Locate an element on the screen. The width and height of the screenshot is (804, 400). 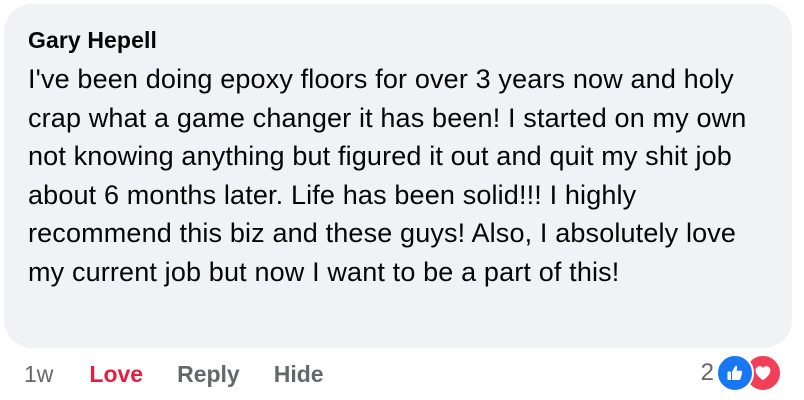
comment-timestamp: 1w is located at coordinates (38, 374).